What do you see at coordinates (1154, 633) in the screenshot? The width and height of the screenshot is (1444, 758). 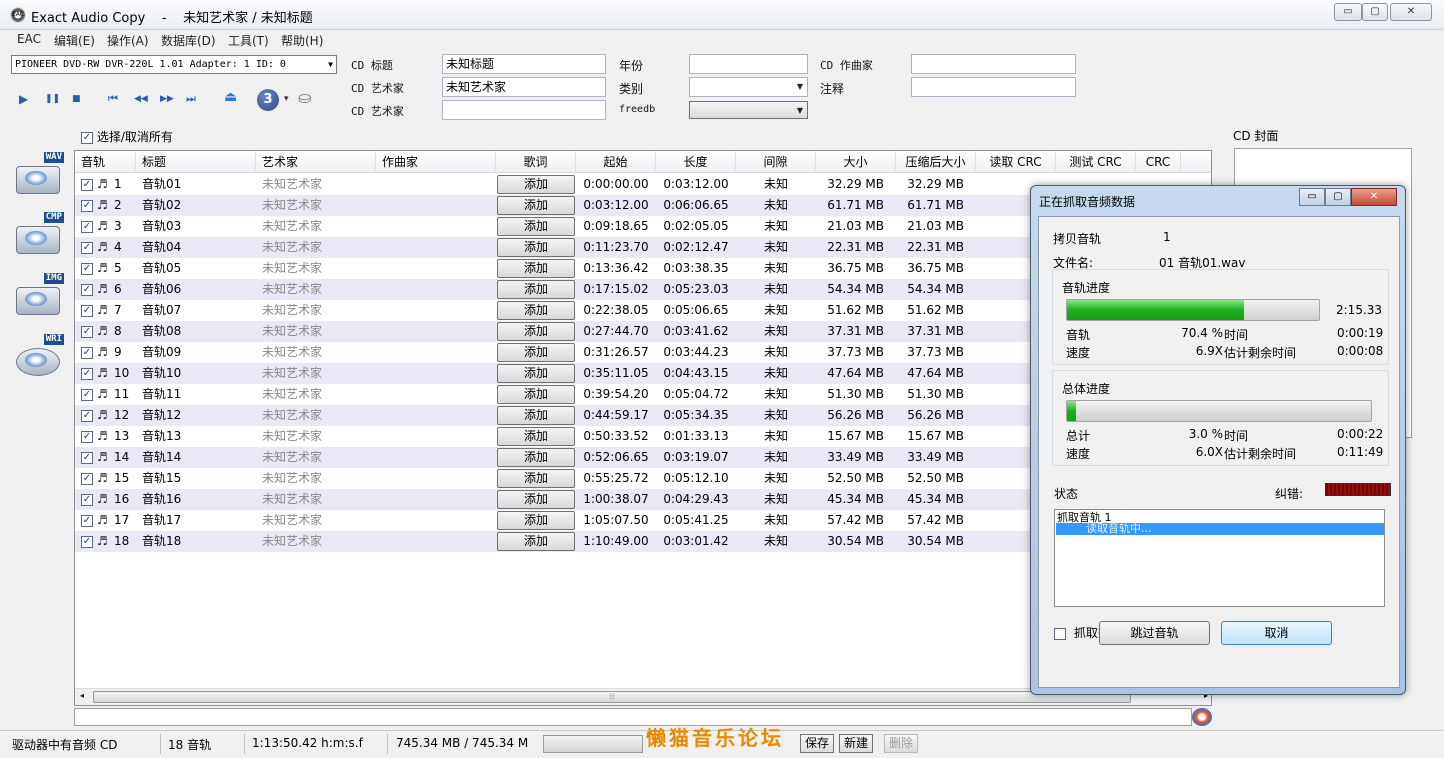 I see `skip-track-button: 跳过音轨` at bounding box center [1154, 633].